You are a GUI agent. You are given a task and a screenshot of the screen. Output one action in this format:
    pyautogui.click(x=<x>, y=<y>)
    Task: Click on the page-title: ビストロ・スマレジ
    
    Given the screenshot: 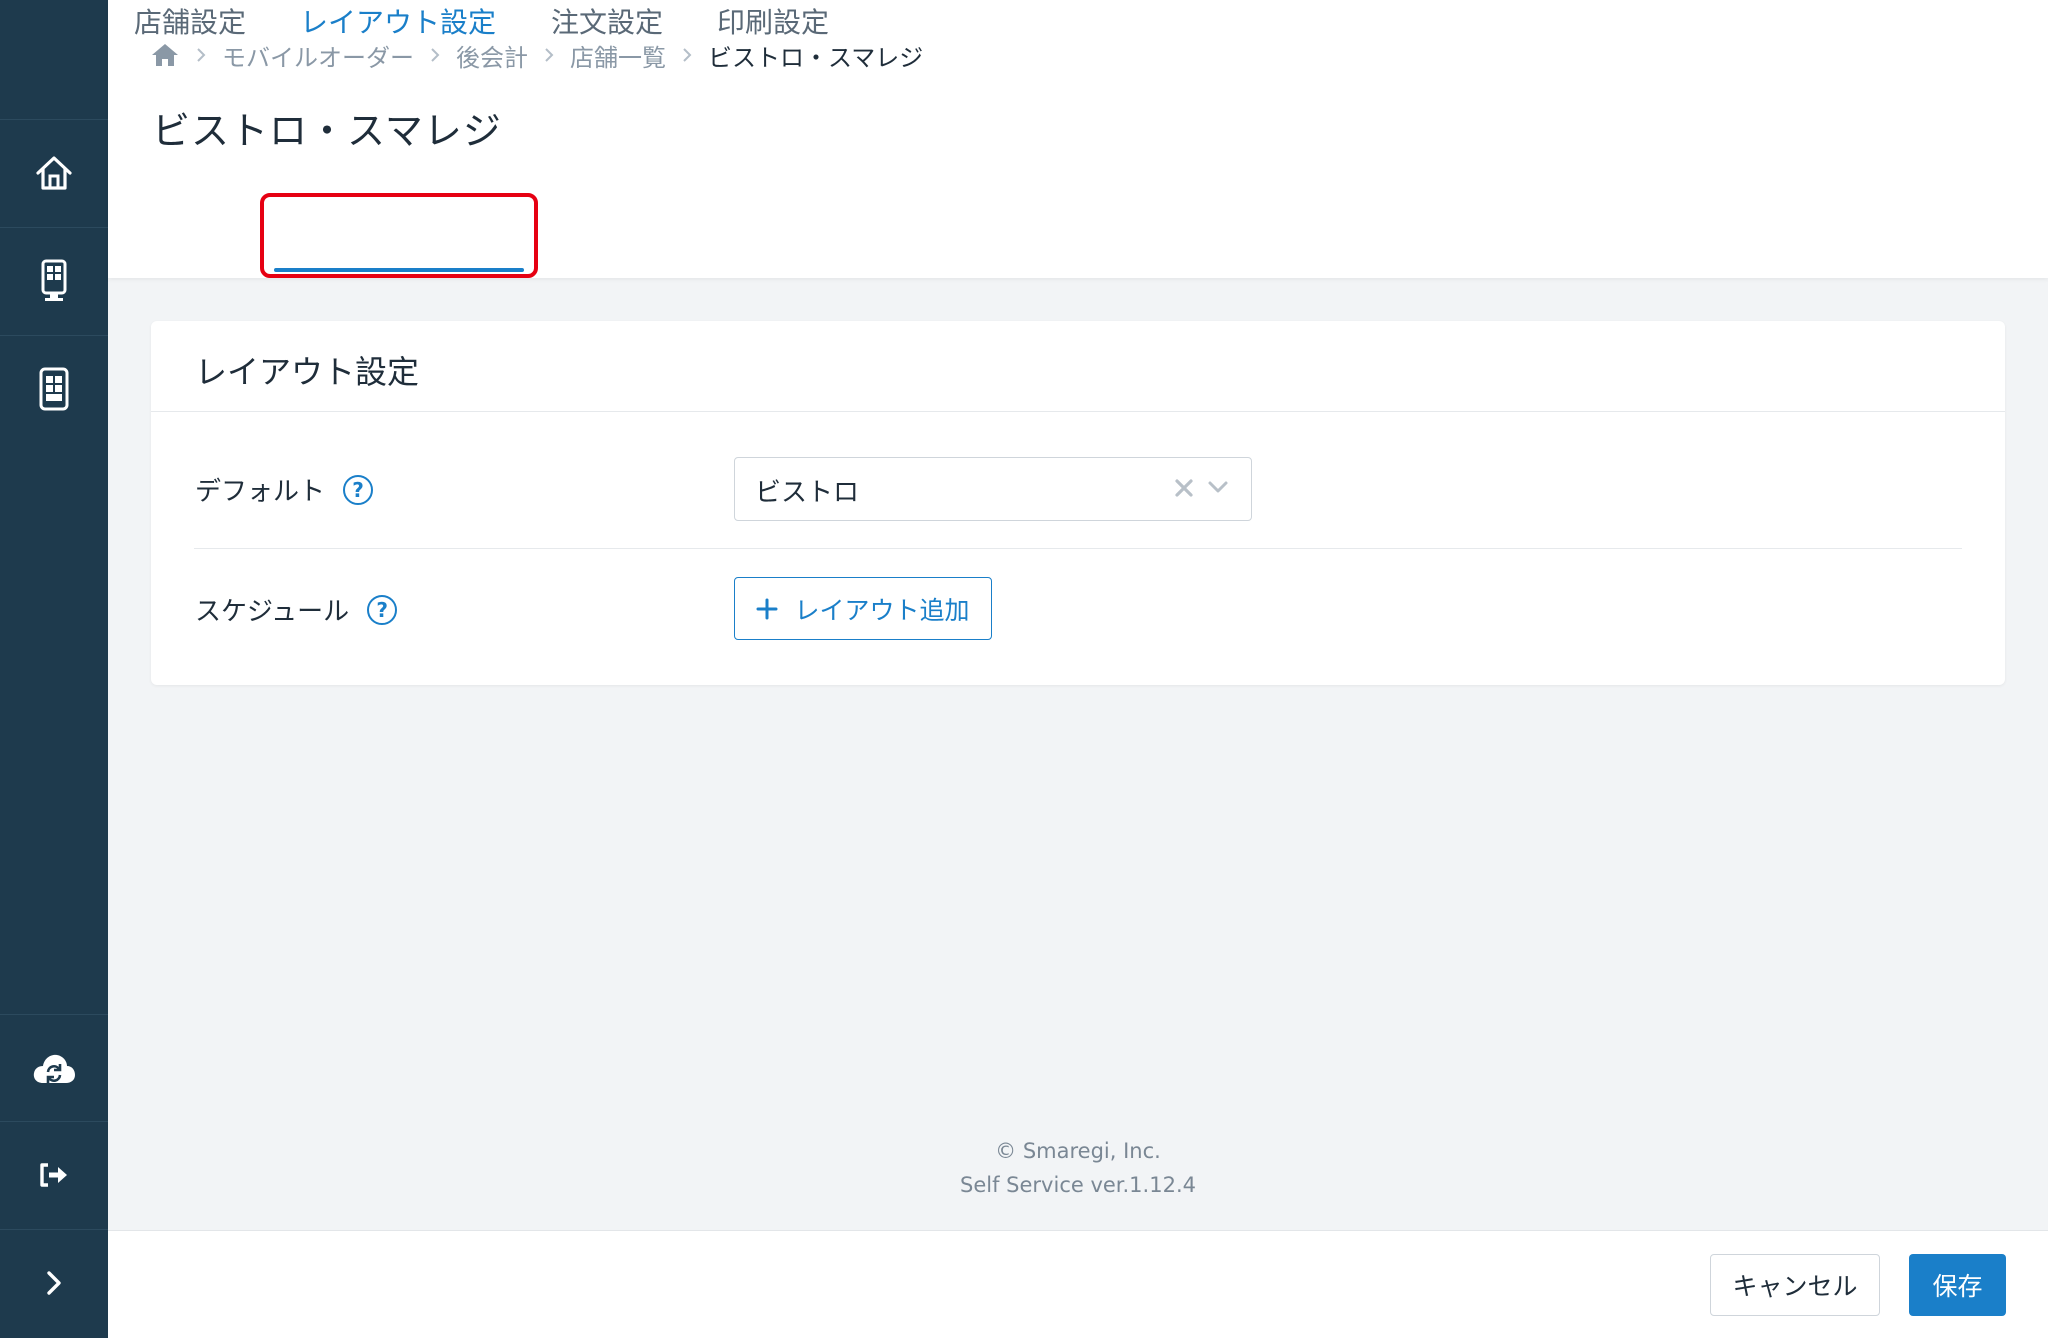 What is the action you would take?
    pyautogui.click(x=327, y=131)
    